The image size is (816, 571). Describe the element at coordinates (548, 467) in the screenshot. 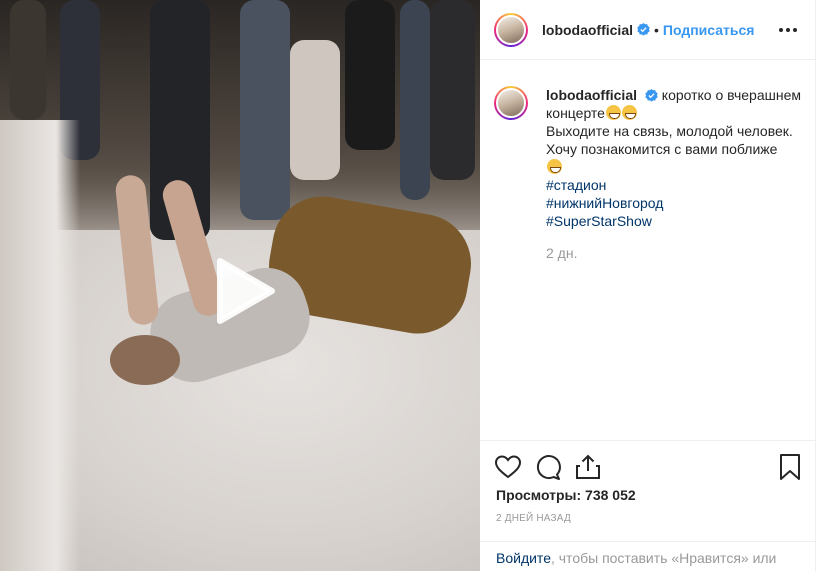

I see `comment-icon` at that location.